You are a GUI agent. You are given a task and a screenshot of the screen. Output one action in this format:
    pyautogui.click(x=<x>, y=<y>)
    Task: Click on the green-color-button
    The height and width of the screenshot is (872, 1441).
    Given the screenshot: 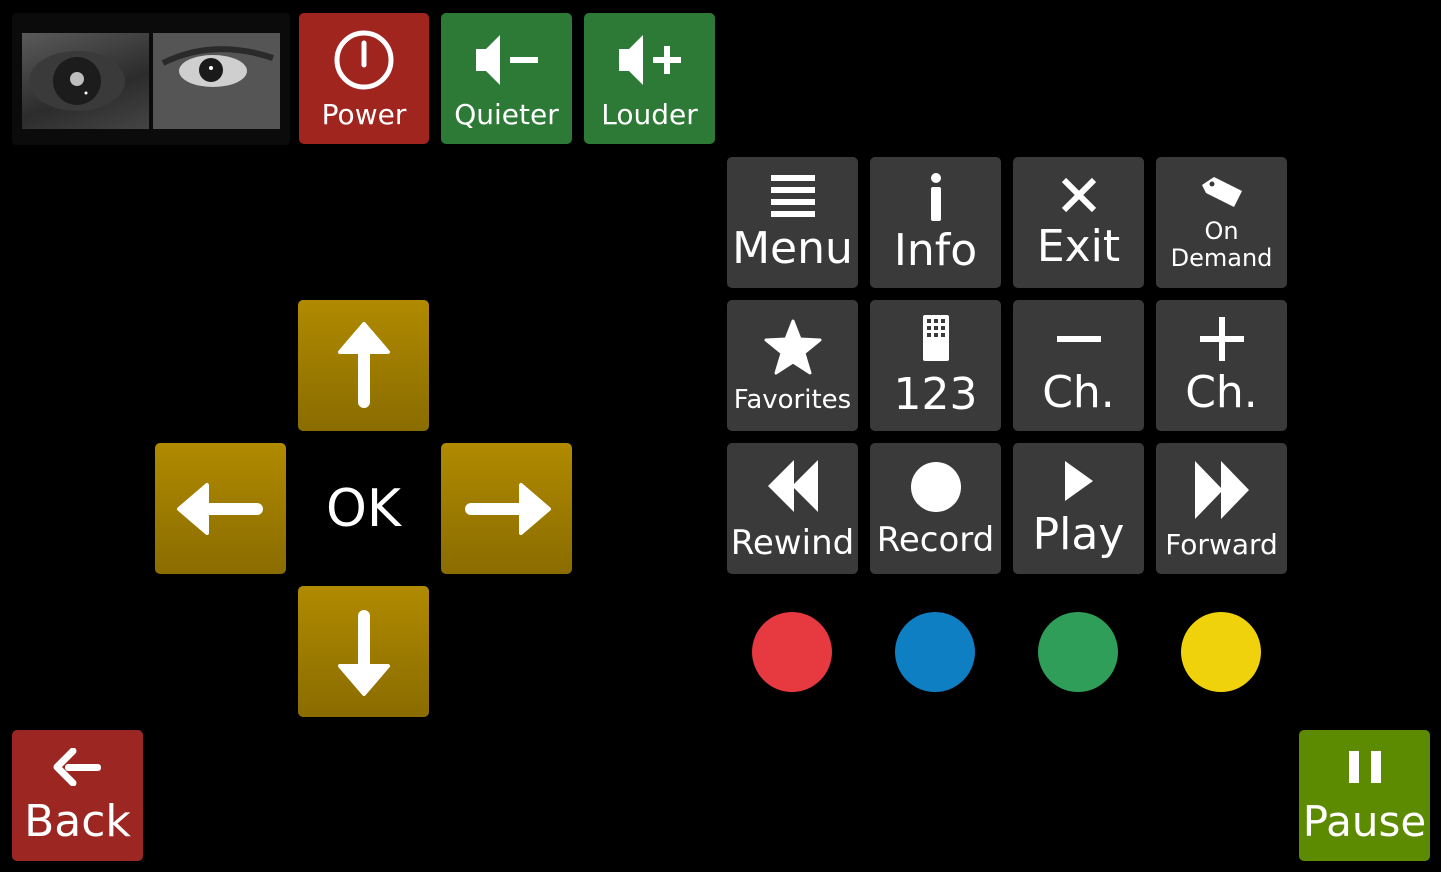 What is the action you would take?
    pyautogui.click(x=1078, y=652)
    